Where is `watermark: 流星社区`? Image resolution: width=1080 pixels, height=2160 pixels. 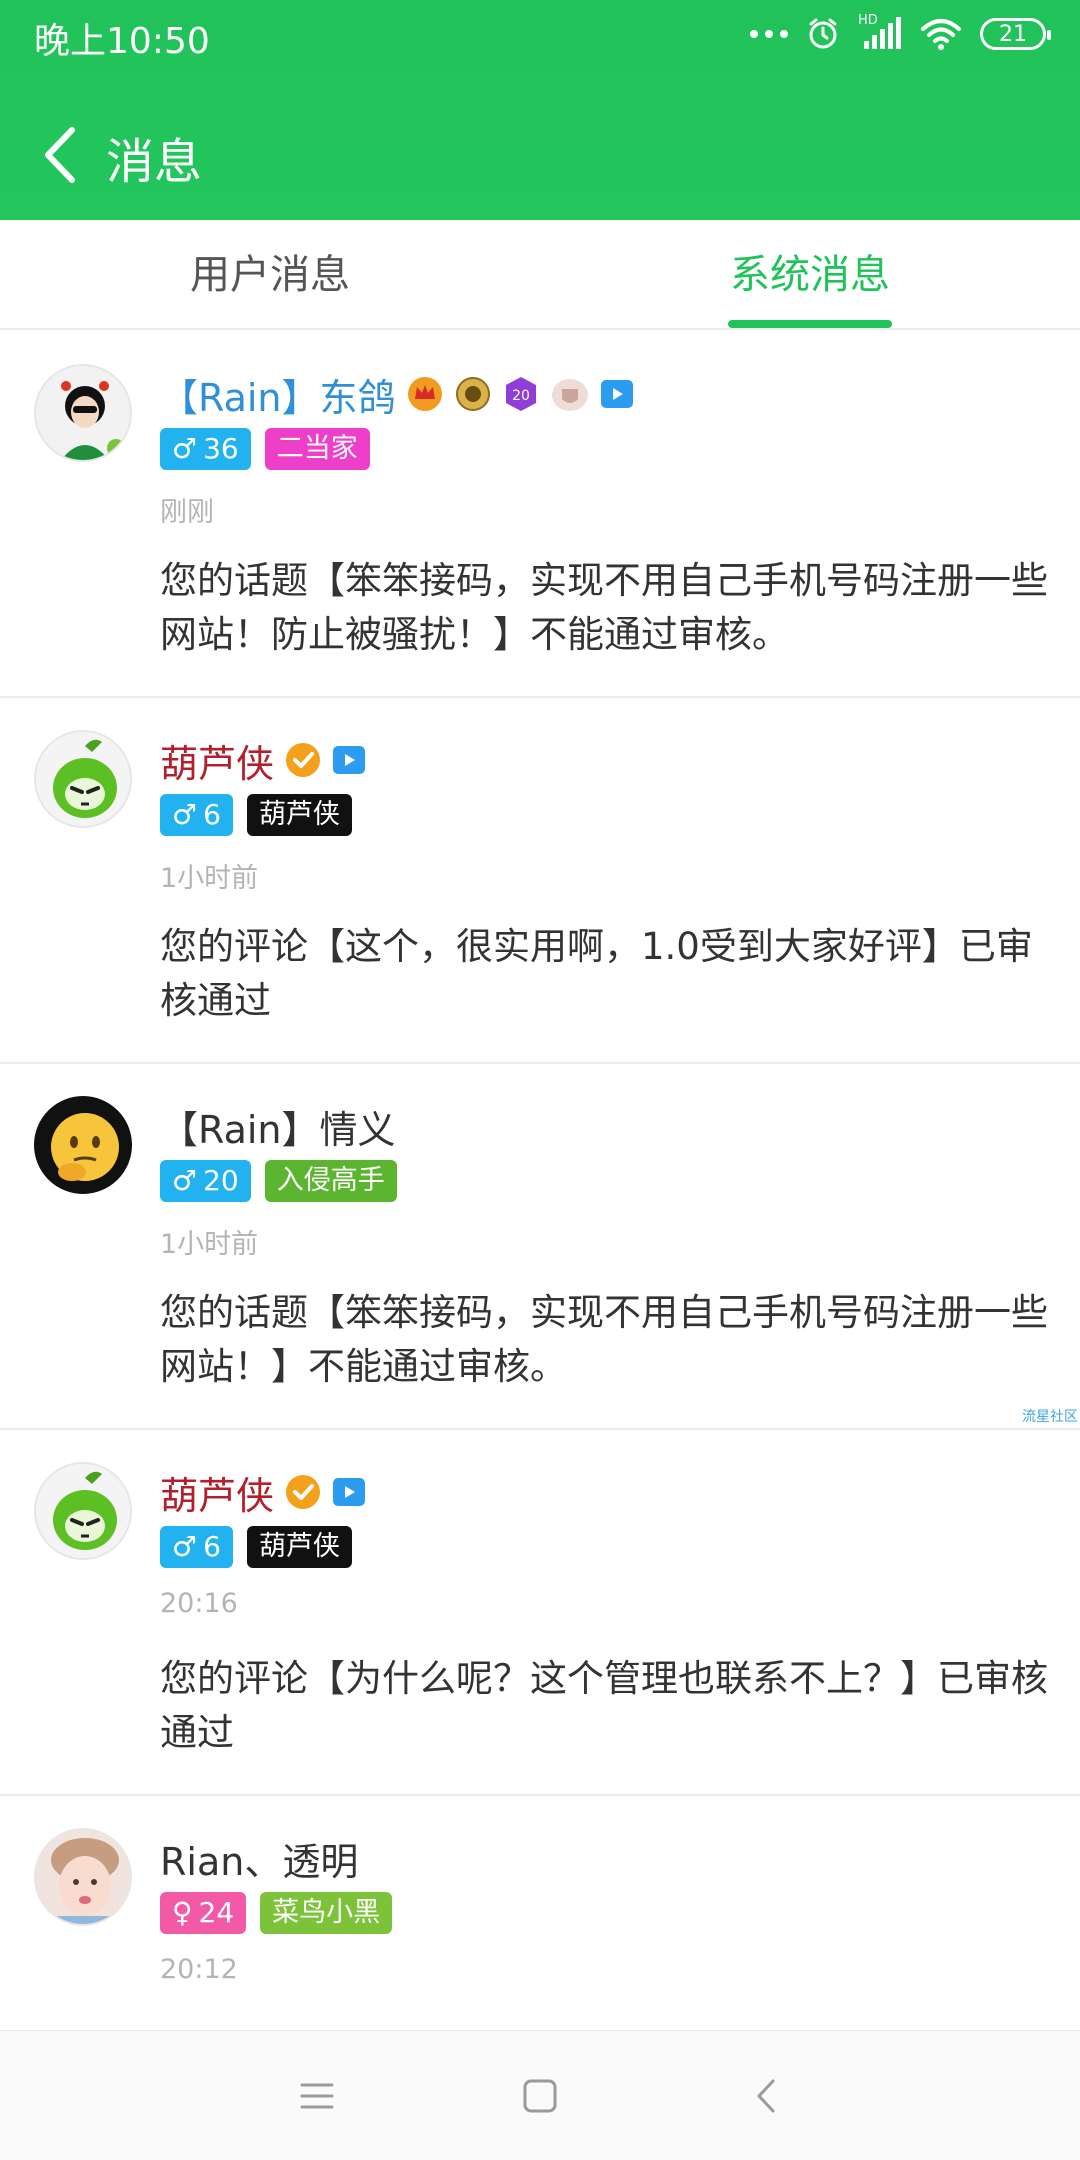 watermark: 流星社区 is located at coordinates (1050, 1417).